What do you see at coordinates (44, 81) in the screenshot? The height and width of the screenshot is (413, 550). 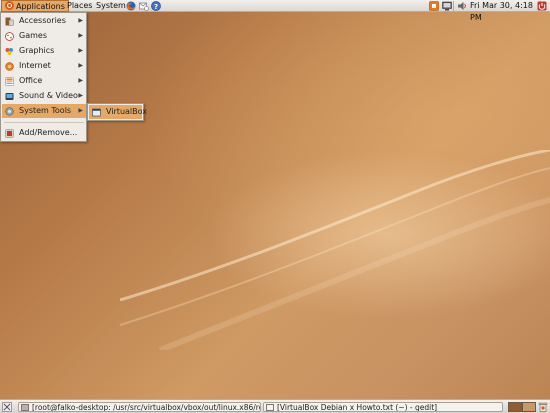 I see `menu-item-office: Office ▶` at bounding box center [44, 81].